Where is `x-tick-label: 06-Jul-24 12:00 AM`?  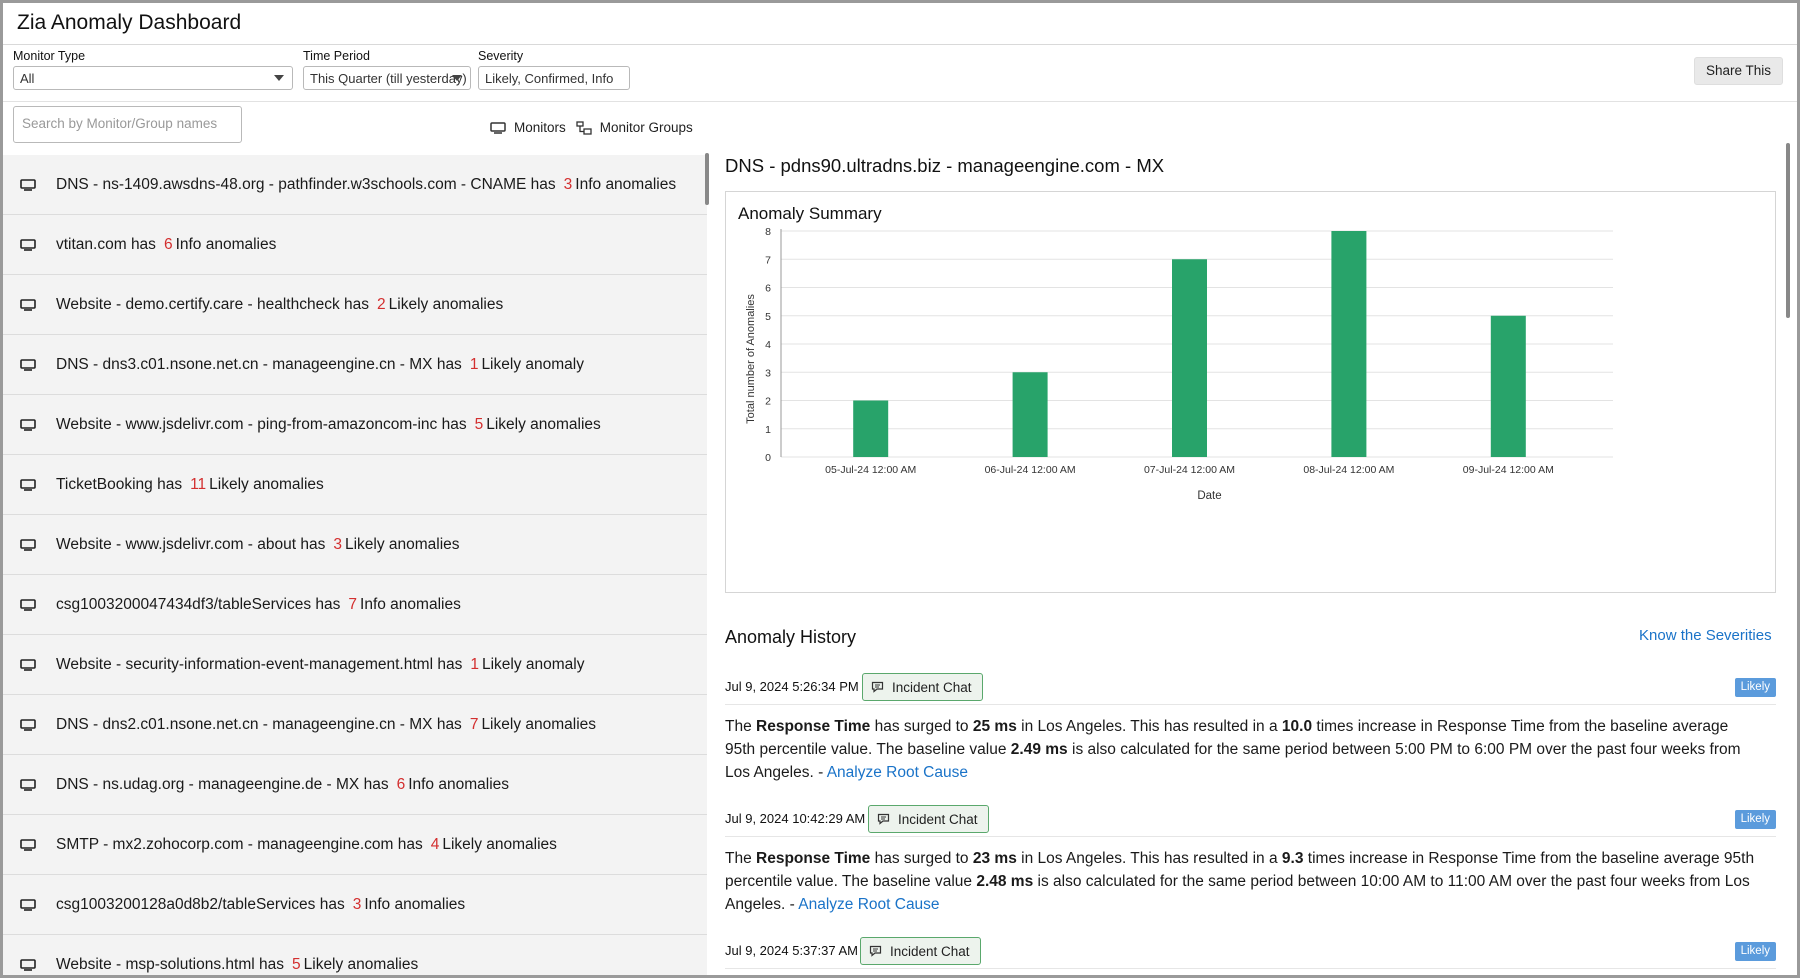
x-tick-label: 06-Jul-24 12:00 AM is located at coordinates (1030, 470).